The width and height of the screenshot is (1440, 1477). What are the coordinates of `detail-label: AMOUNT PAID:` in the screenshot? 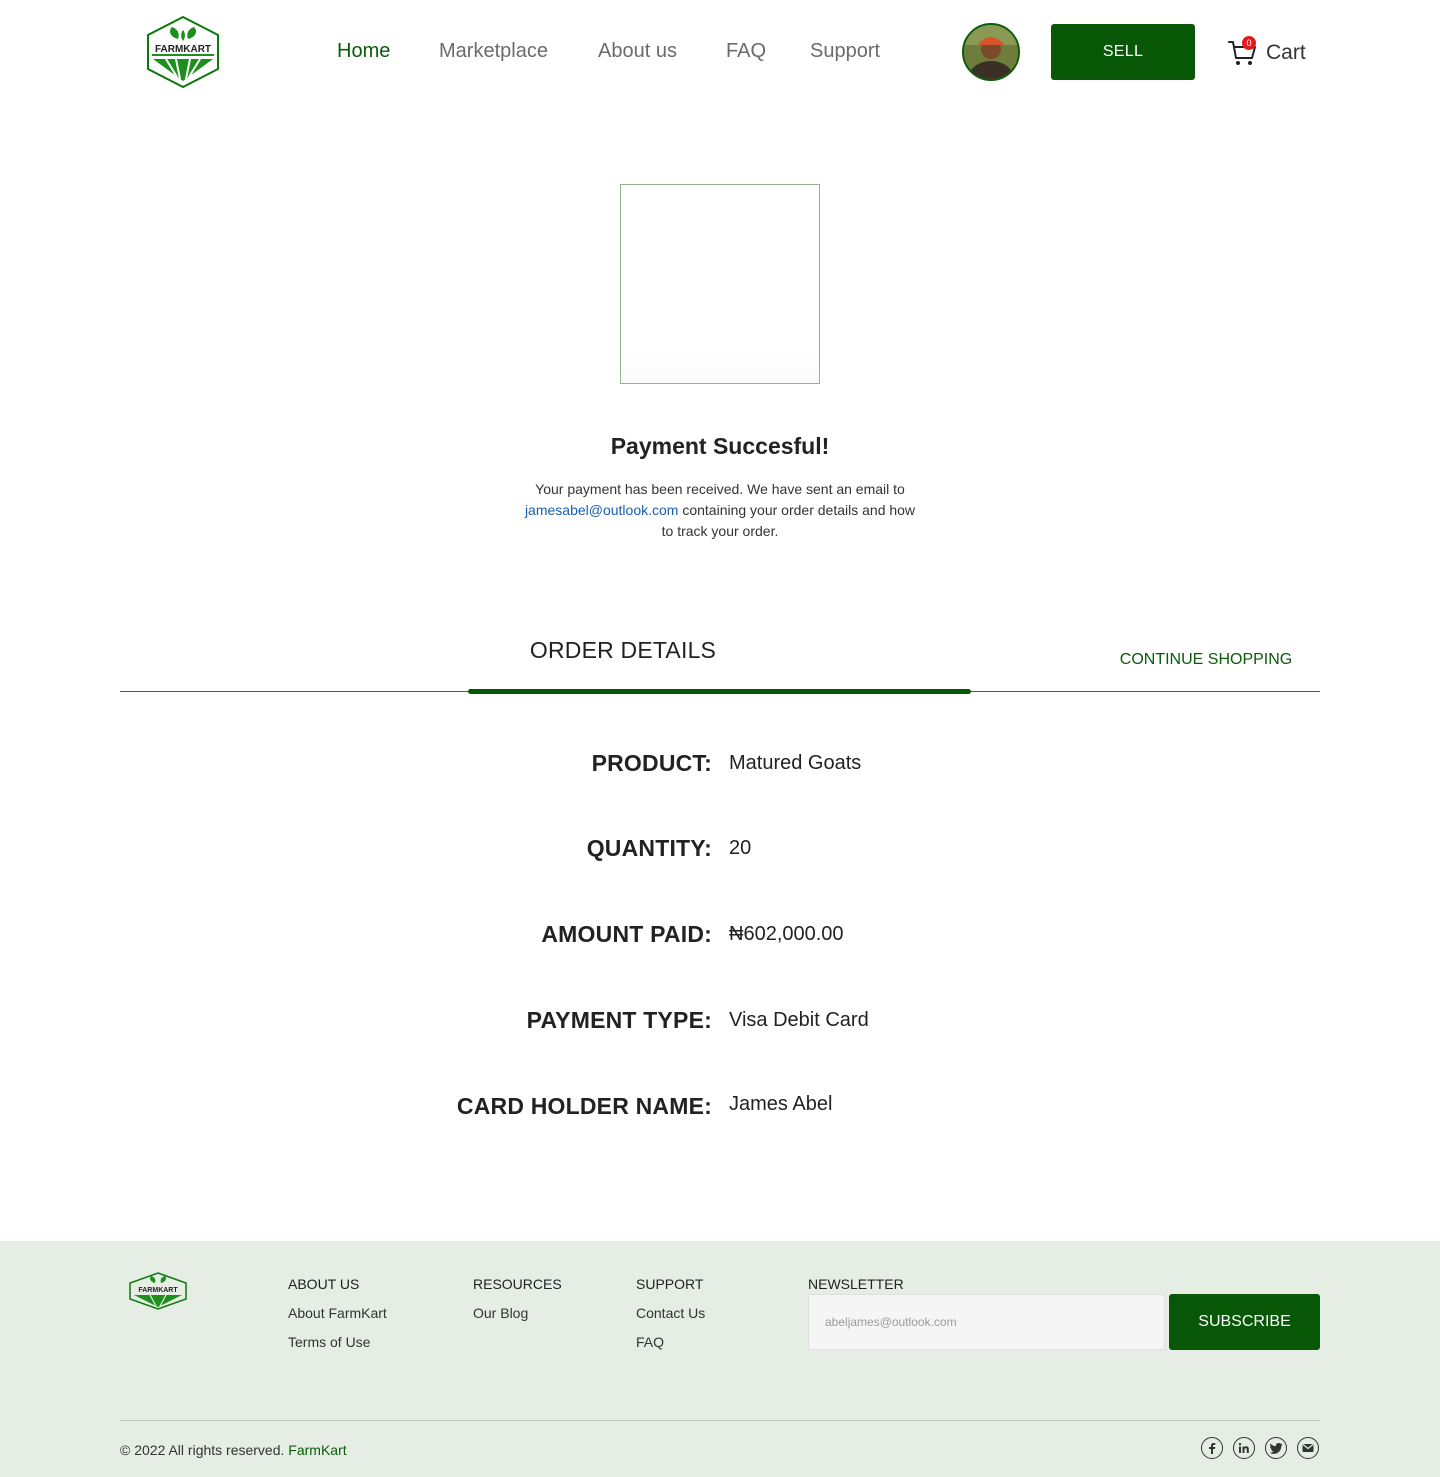 It's located at (626, 934).